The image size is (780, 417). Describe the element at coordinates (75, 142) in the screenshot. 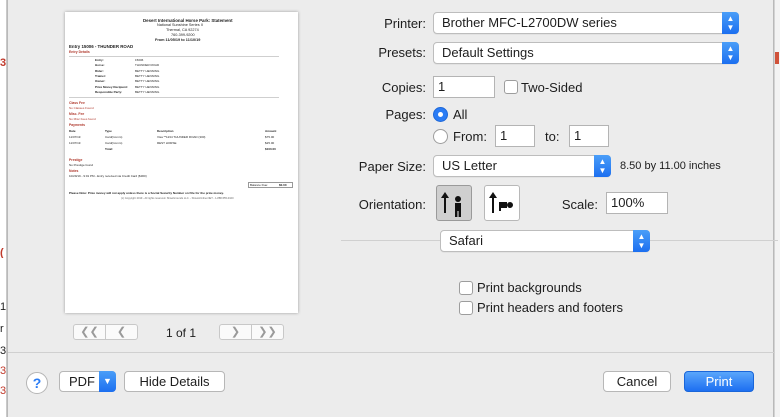

I see `preview-pay-cell: 11/07/19` at that location.